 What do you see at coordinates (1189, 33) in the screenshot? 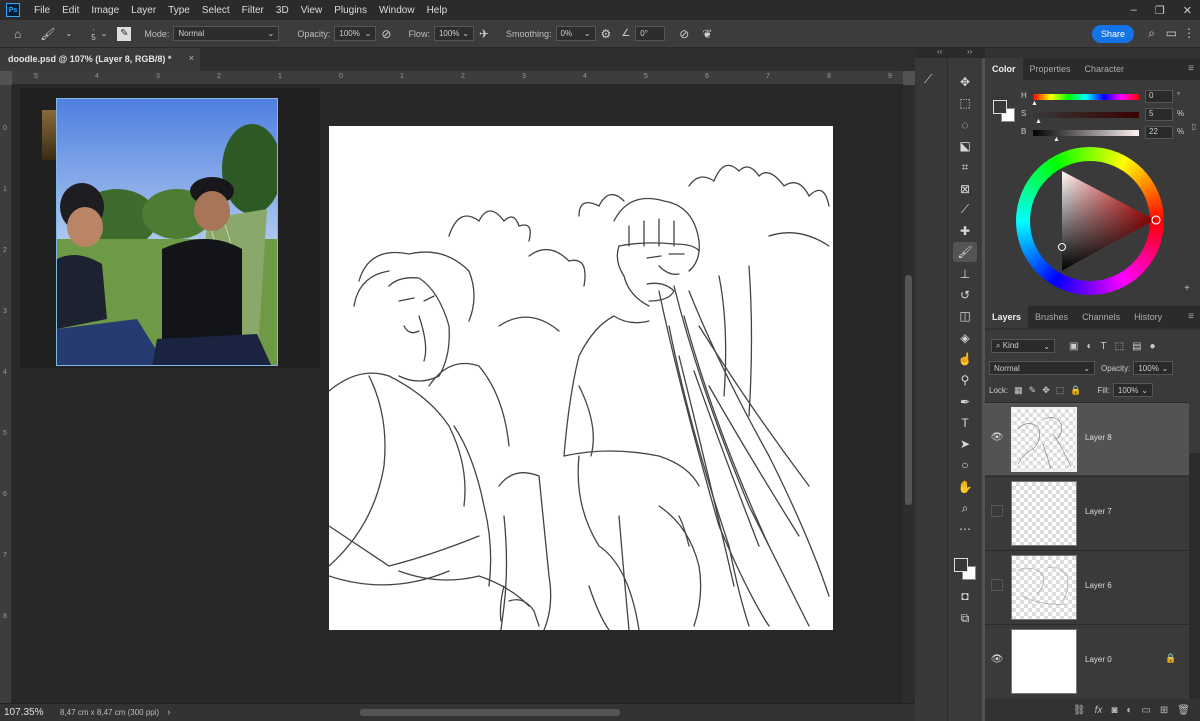
I see `more-options-icon: ⋮` at bounding box center [1189, 33].